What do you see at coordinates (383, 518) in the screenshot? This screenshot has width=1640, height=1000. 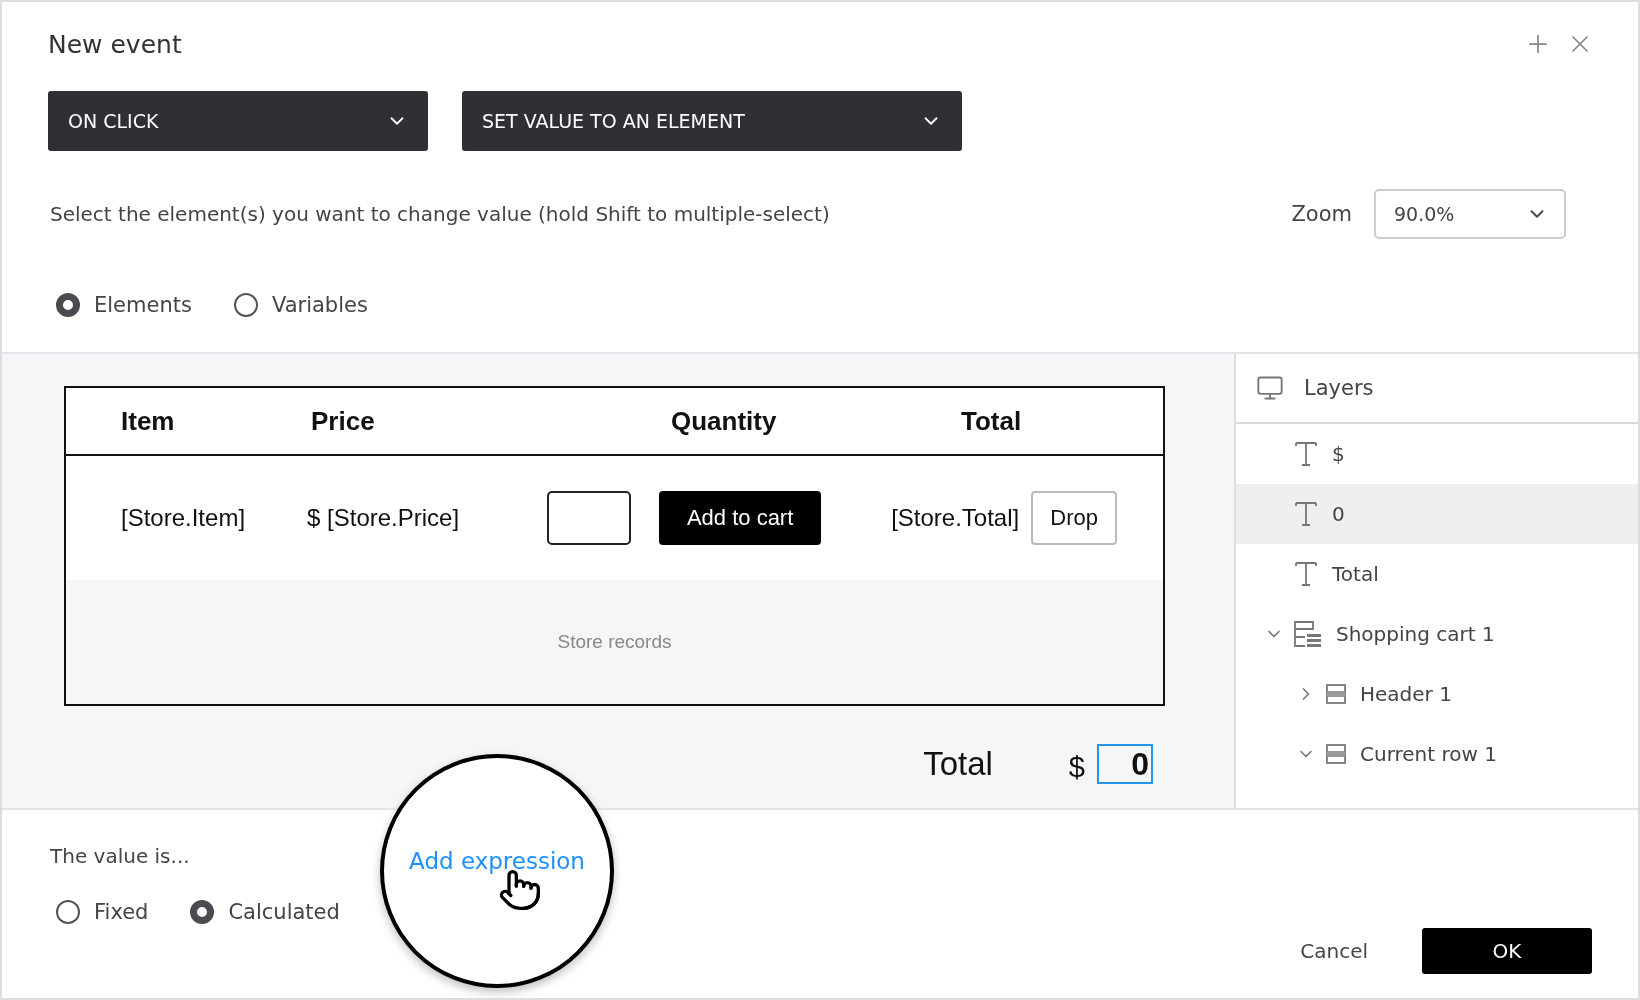 I see `table-cell: $ [Store.Price]` at bounding box center [383, 518].